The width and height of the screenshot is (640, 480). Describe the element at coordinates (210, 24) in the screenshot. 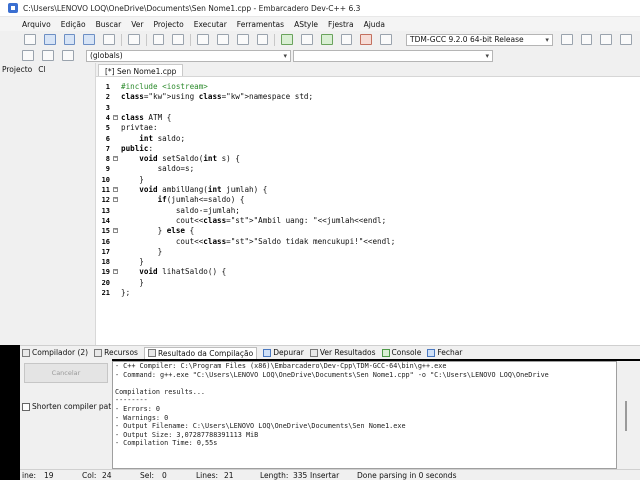

I see `menu-executar: Executar` at that location.